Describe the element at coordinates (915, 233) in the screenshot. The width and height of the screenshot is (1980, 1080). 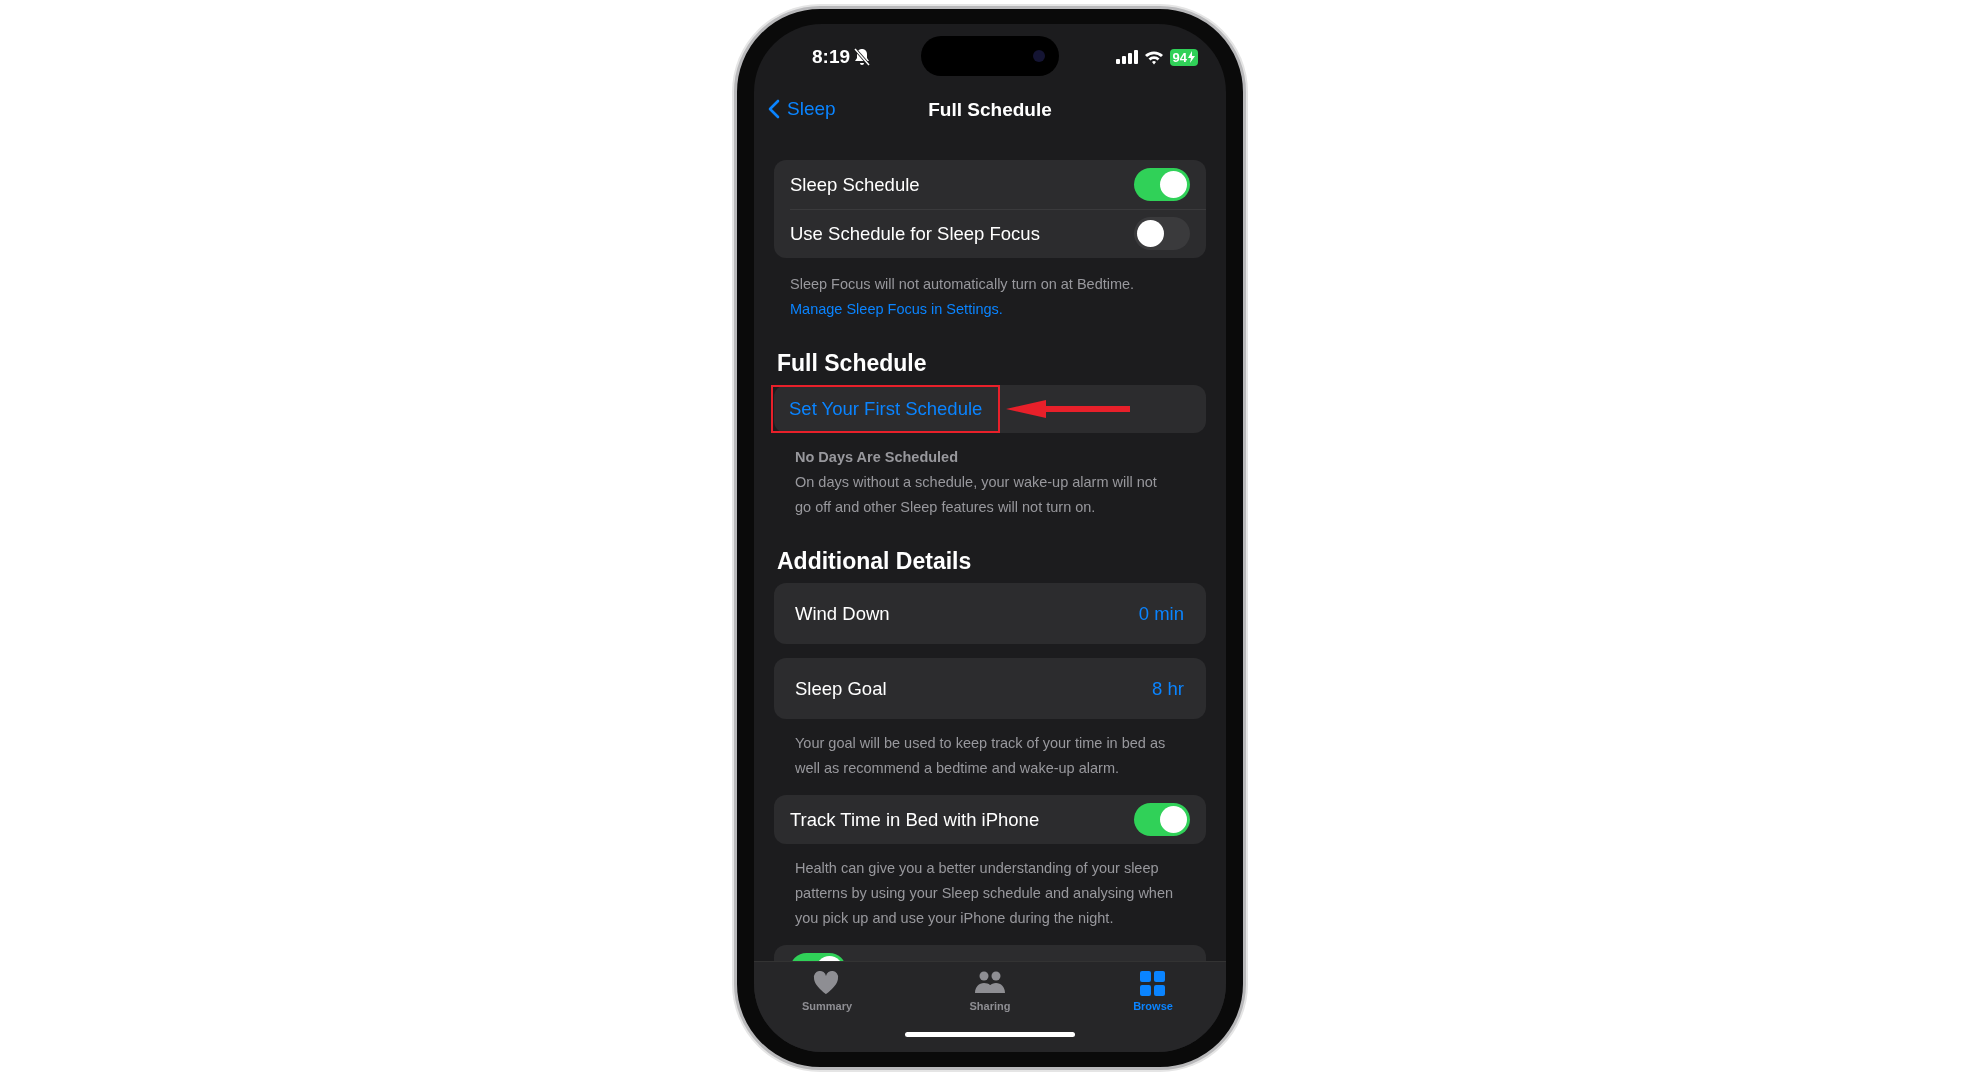
I see `setting-label: Use Schedule for Sleep Focus` at that location.